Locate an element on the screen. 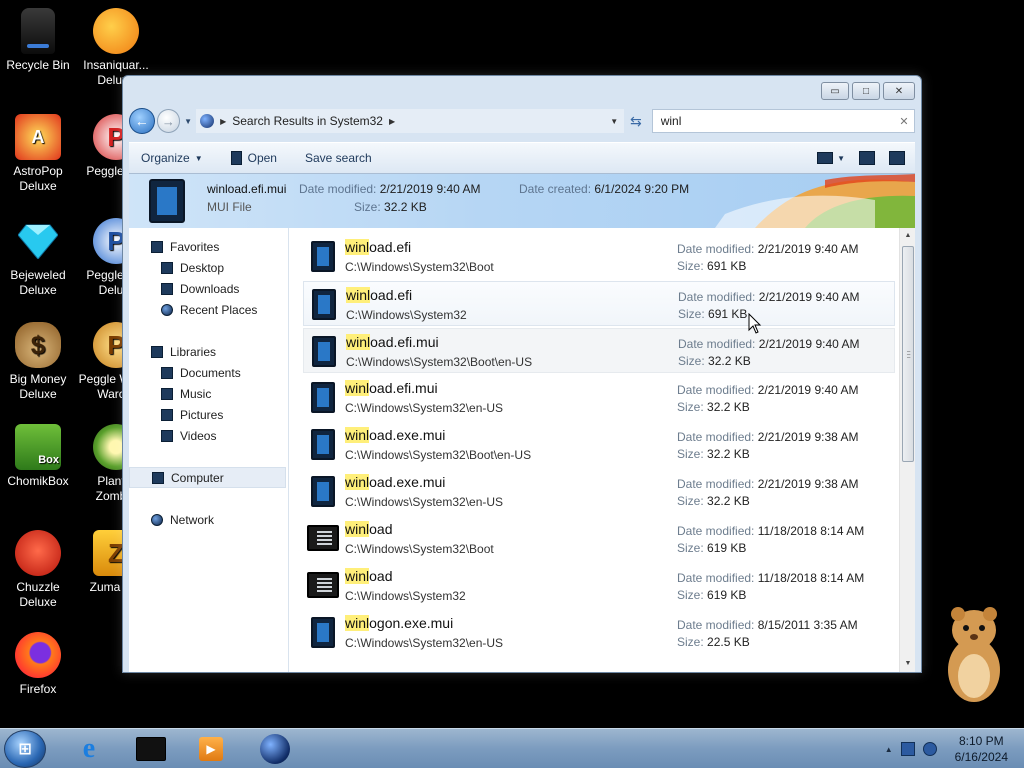 The image size is (1024, 768). nav-favorites: Favorites is located at coordinates (208, 246).